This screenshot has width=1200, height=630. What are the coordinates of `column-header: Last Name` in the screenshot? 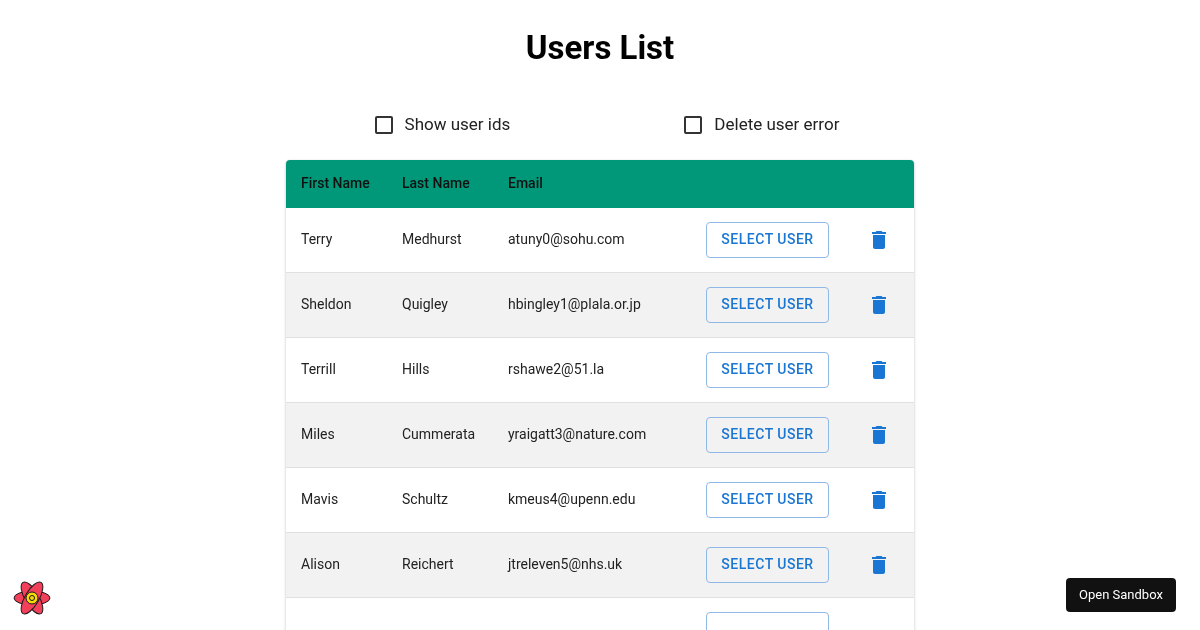 It's located at (436, 183).